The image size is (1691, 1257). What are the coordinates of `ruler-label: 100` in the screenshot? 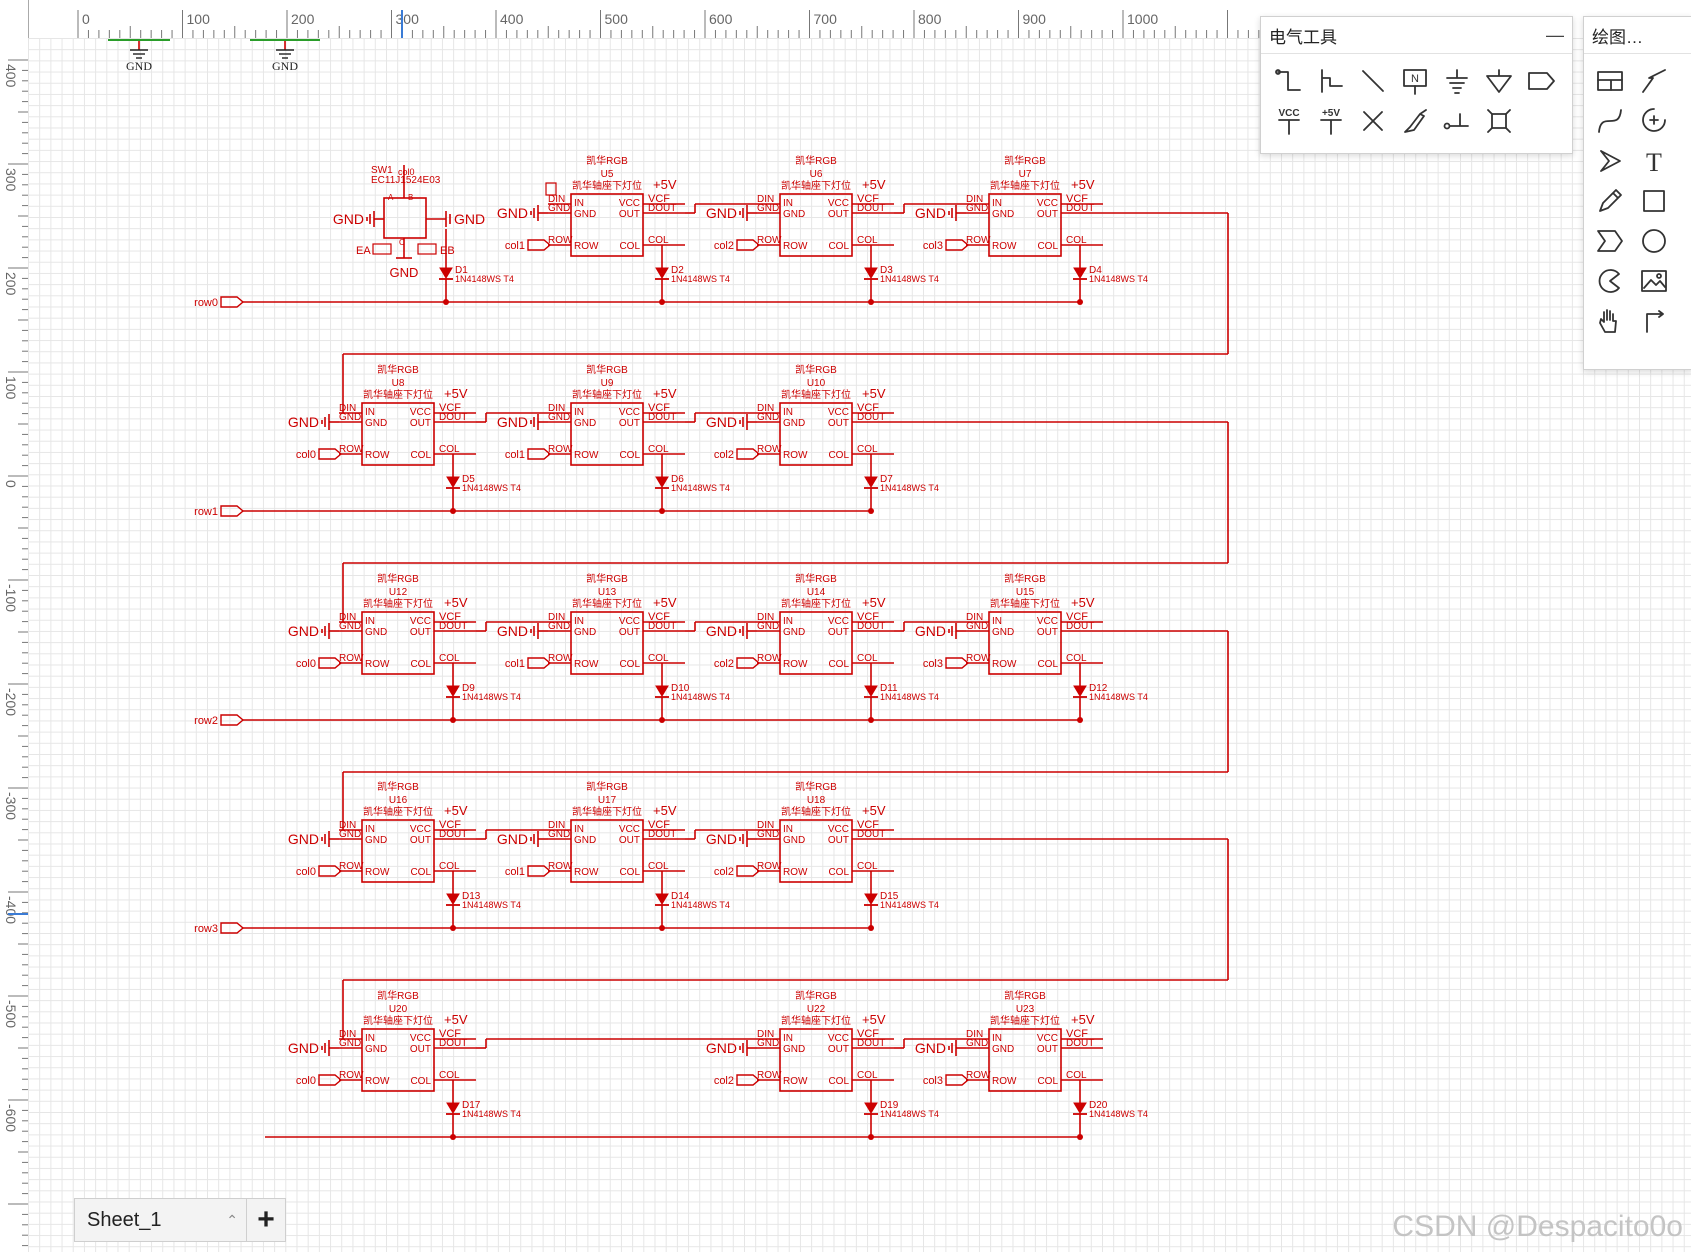 It's located at (11, 388).